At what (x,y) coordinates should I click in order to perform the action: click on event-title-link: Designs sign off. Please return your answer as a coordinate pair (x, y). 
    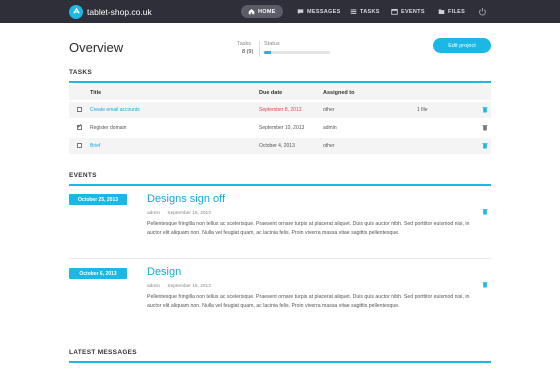
    Looking at the image, I should click on (186, 199).